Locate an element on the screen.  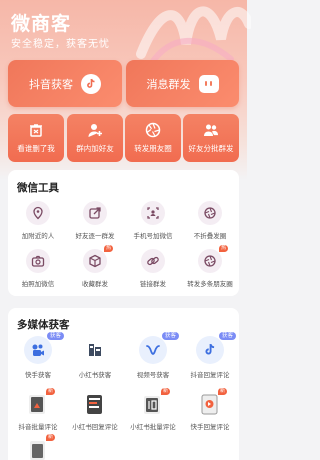
media-tools-title: 多媒体获客 is located at coordinates (43, 325).